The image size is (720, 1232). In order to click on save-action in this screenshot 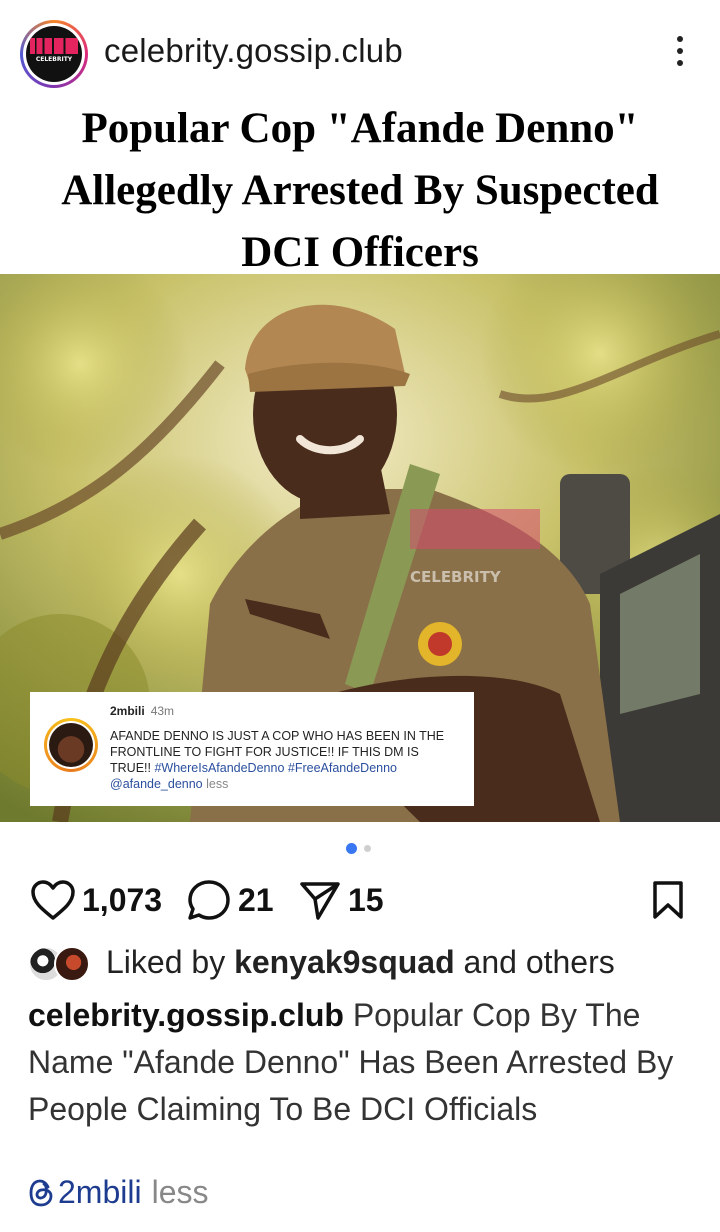, I will do `click(668, 900)`.